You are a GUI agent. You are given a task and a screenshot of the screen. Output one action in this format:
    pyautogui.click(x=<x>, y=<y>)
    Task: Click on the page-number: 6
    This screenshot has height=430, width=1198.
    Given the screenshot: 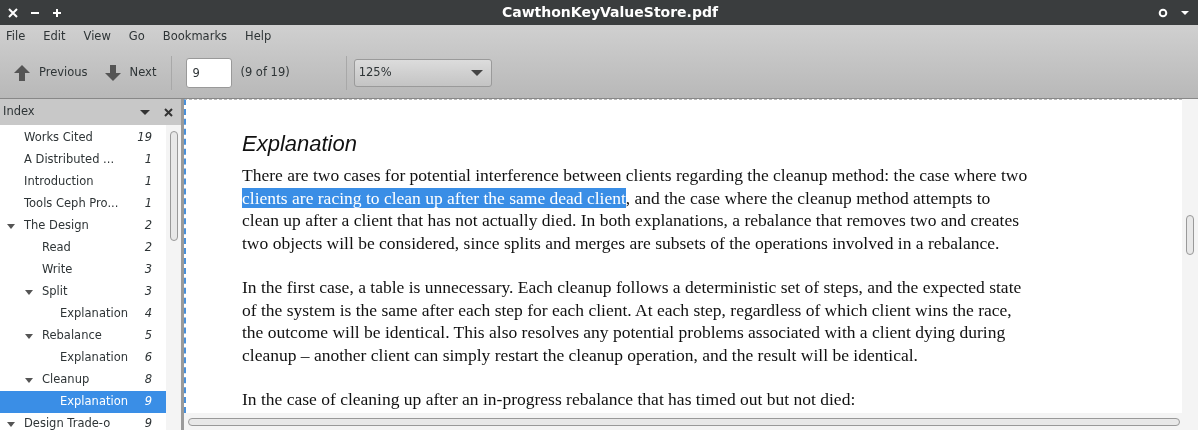 What is the action you would take?
    pyautogui.click(x=148, y=358)
    